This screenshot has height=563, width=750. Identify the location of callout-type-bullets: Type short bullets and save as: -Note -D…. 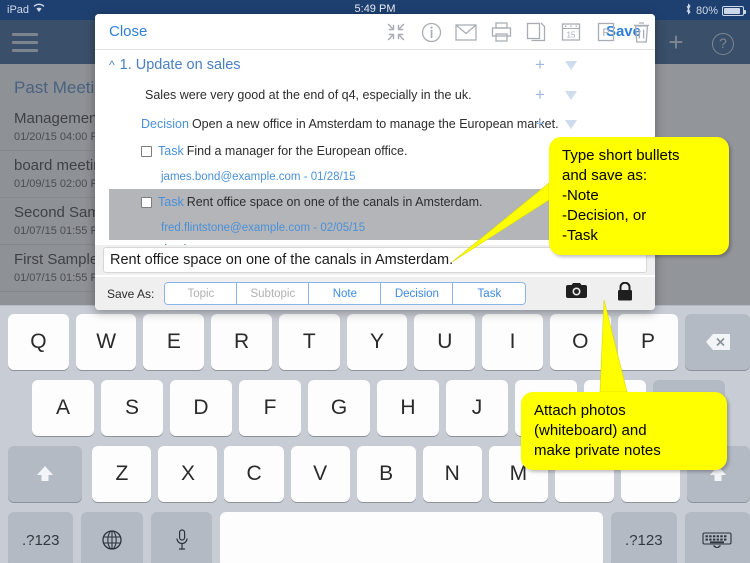
(639, 196).